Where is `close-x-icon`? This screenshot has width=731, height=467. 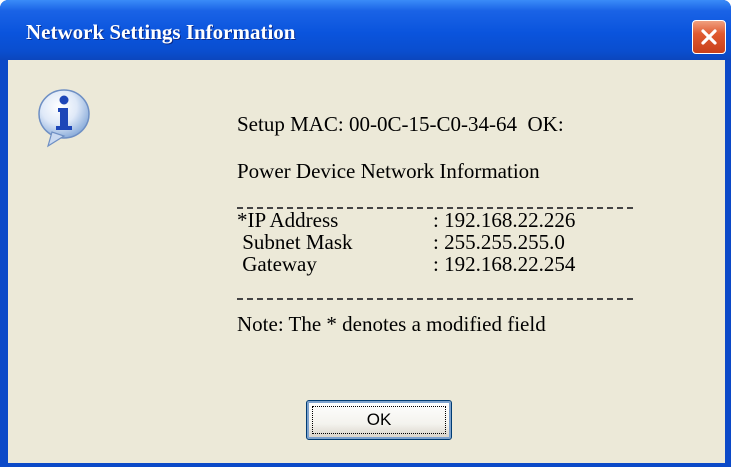
close-x-icon is located at coordinates (709, 37).